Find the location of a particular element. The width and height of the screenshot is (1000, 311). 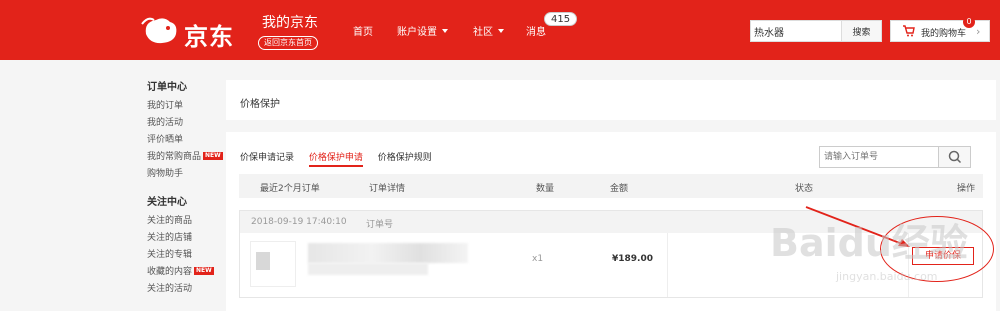

sidebar-item-followed-albums: 关注的专辑 is located at coordinates (187, 255).